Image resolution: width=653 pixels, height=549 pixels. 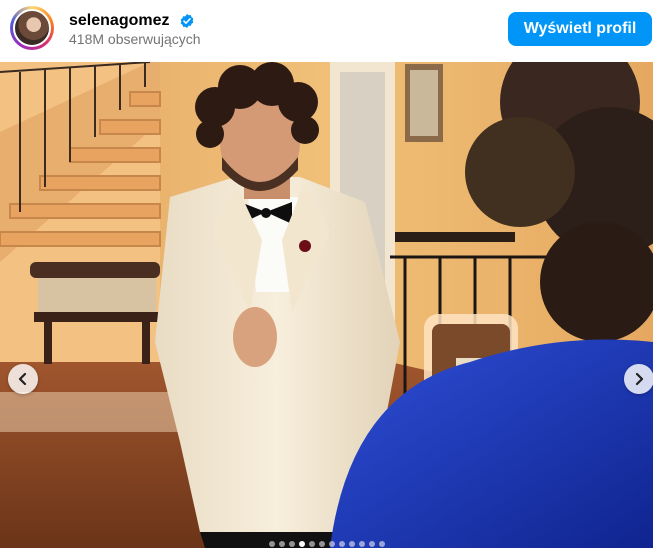 I want to click on carousel-next-button, so click(x=638, y=379).